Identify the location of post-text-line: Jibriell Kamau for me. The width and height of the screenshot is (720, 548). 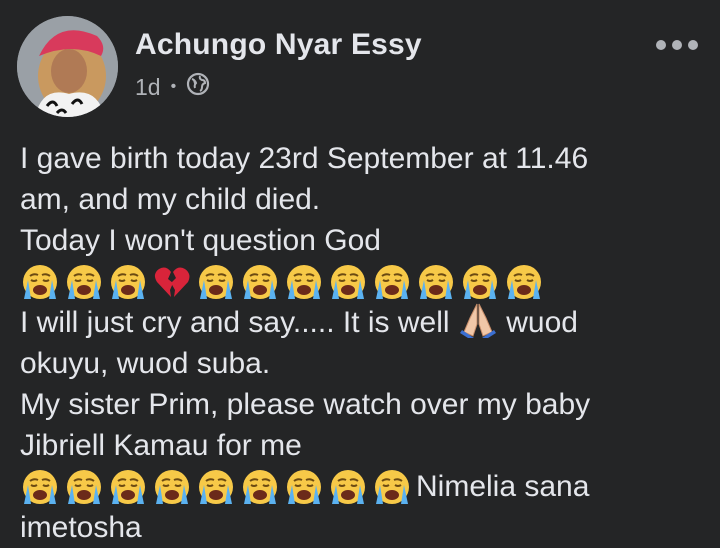
(161, 445).